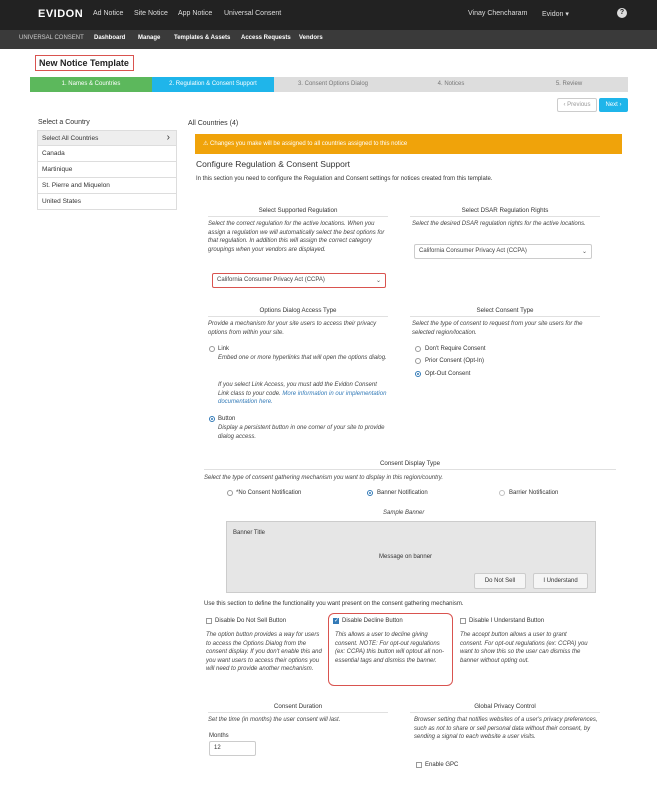 The width and height of the screenshot is (657, 794). What do you see at coordinates (230, 493) in the screenshot?
I see `no-consent-radio` at bounding box center [230, 493].